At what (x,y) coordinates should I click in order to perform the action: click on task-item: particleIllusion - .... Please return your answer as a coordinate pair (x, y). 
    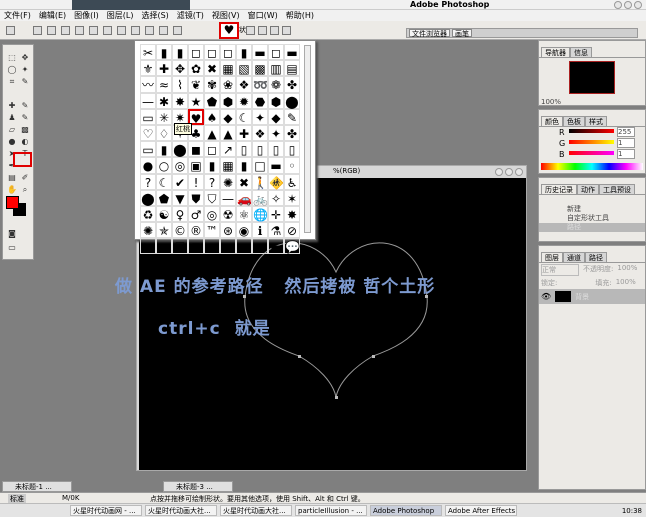
    Looking at the image, I should click on (331, 510).